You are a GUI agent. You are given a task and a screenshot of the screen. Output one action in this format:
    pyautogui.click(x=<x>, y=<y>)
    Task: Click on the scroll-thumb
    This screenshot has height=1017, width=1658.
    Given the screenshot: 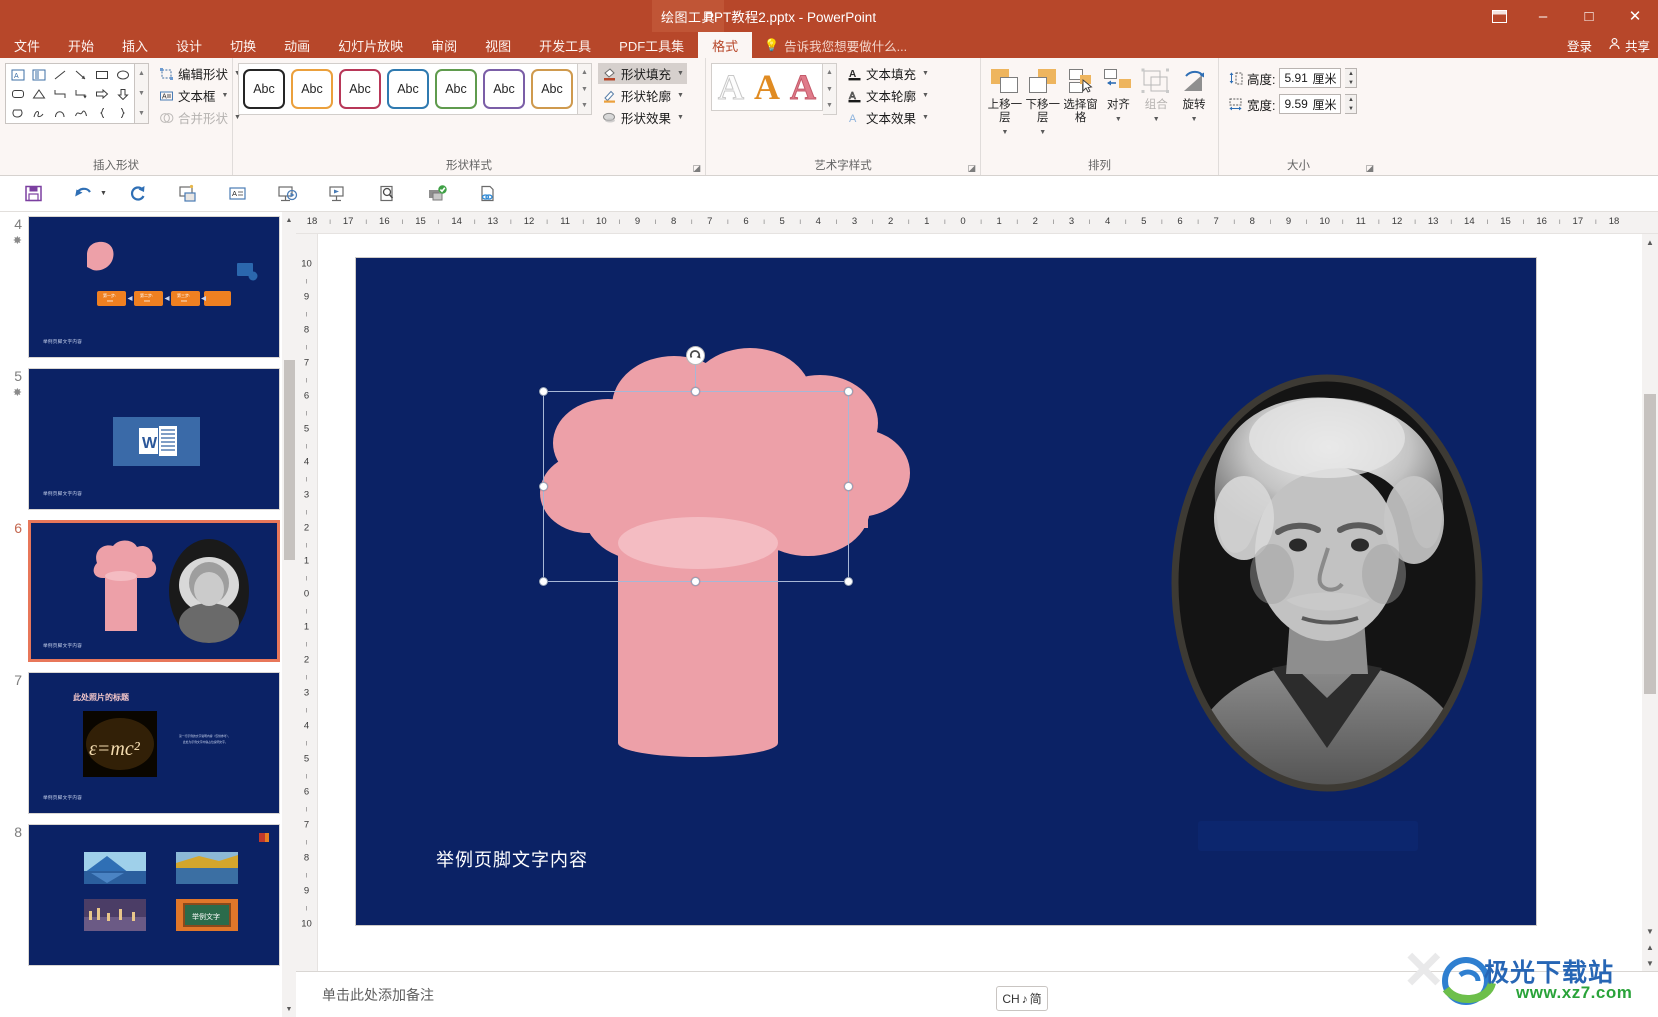 What is the action you would take?
    pyautogui.click(x=1650, y=544)
    